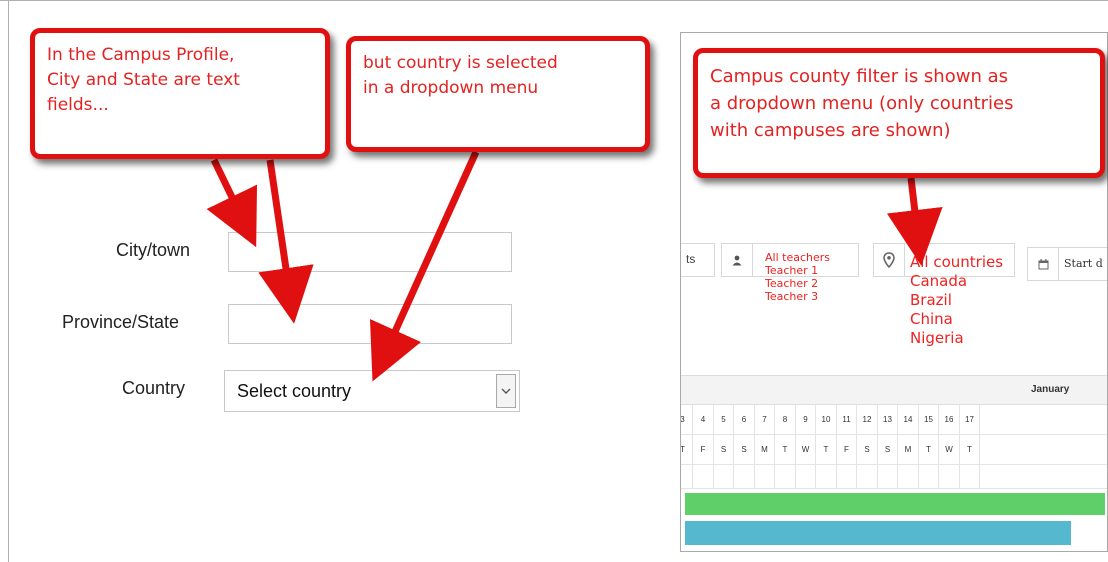 This screenshot has height=562, width=1108. What do you see at coordinates (1043, 264) in the screenshot?
I see `calendar-icon` at bounding box center [1043, 264].